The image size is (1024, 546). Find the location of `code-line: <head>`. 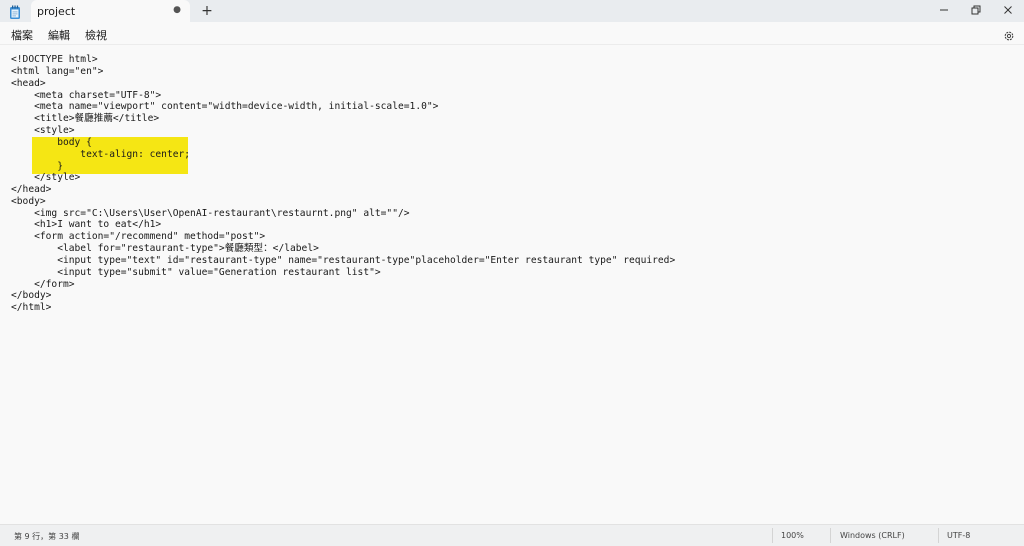

code-line: <head> is located at coordinates (28, 83).